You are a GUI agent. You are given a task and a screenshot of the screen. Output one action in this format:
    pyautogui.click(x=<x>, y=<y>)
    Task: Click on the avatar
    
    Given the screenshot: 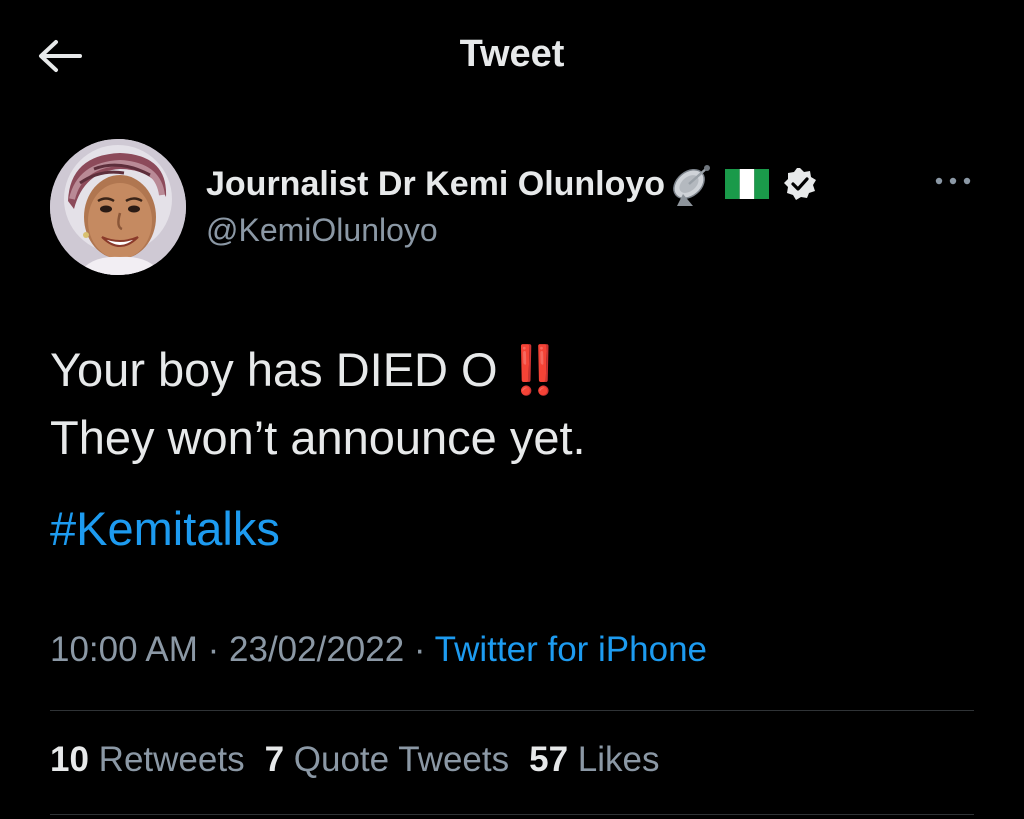 What is the action you would take?
    pyautogui.click(x=118, y=207)
    